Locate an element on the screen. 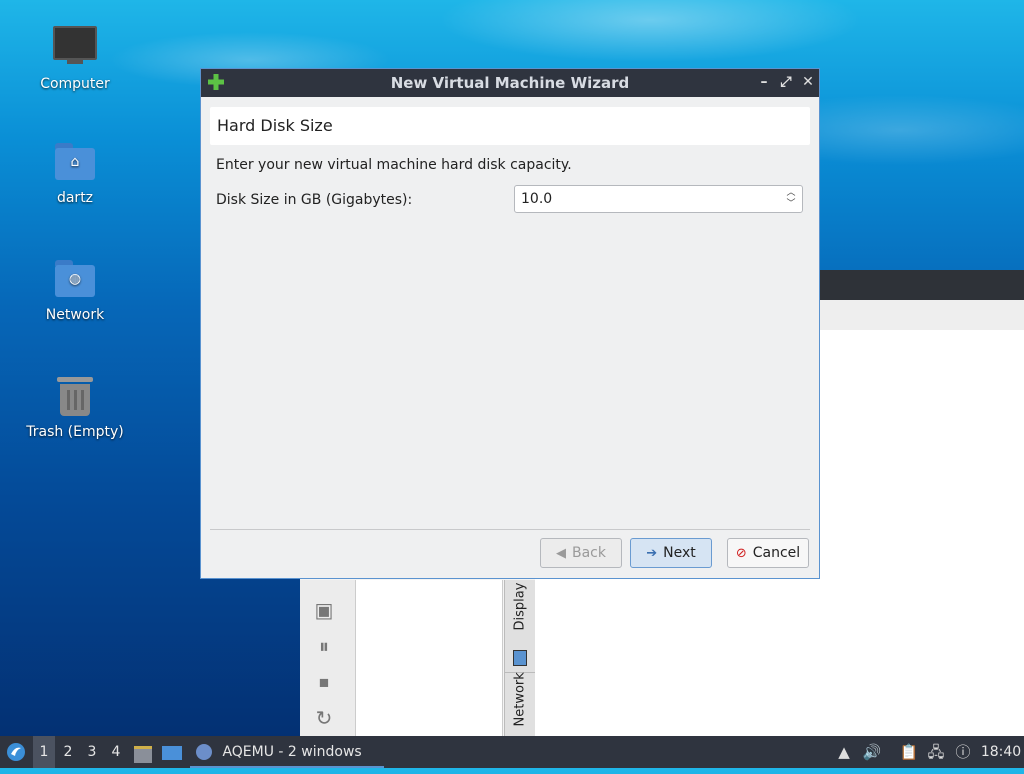 This screenshot has height=774, width=1024. vm-list is located at coordinates (429, 658).